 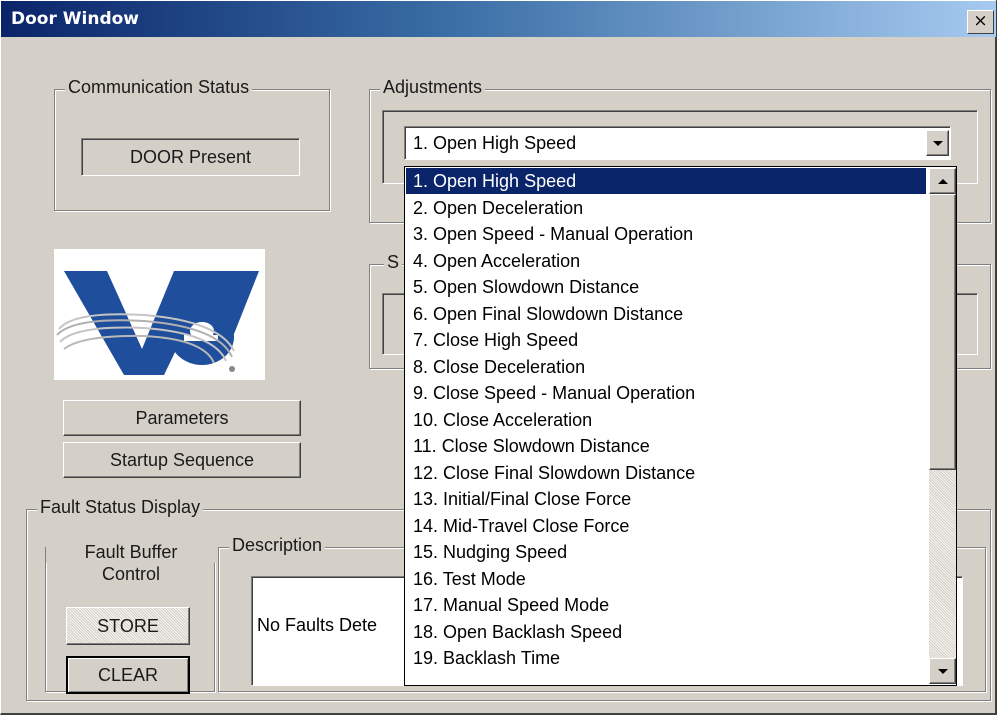 What do you see at coordinates (666, 658) in the screenshot?
I see `dropdown-option: 19. Backlash Time` at bounding box center [666, 658].